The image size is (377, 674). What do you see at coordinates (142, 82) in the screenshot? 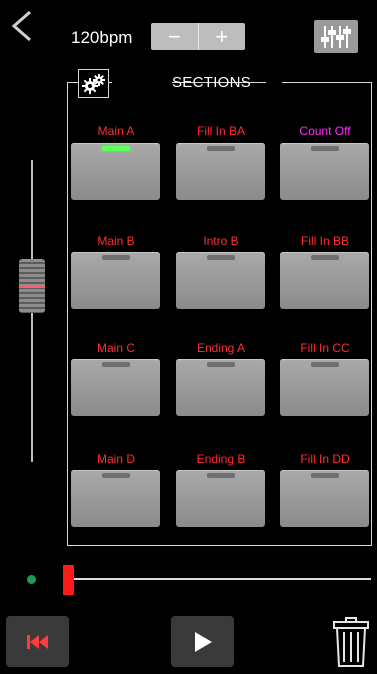
I see `frame-title-gap` at bounding box center [142, 82].